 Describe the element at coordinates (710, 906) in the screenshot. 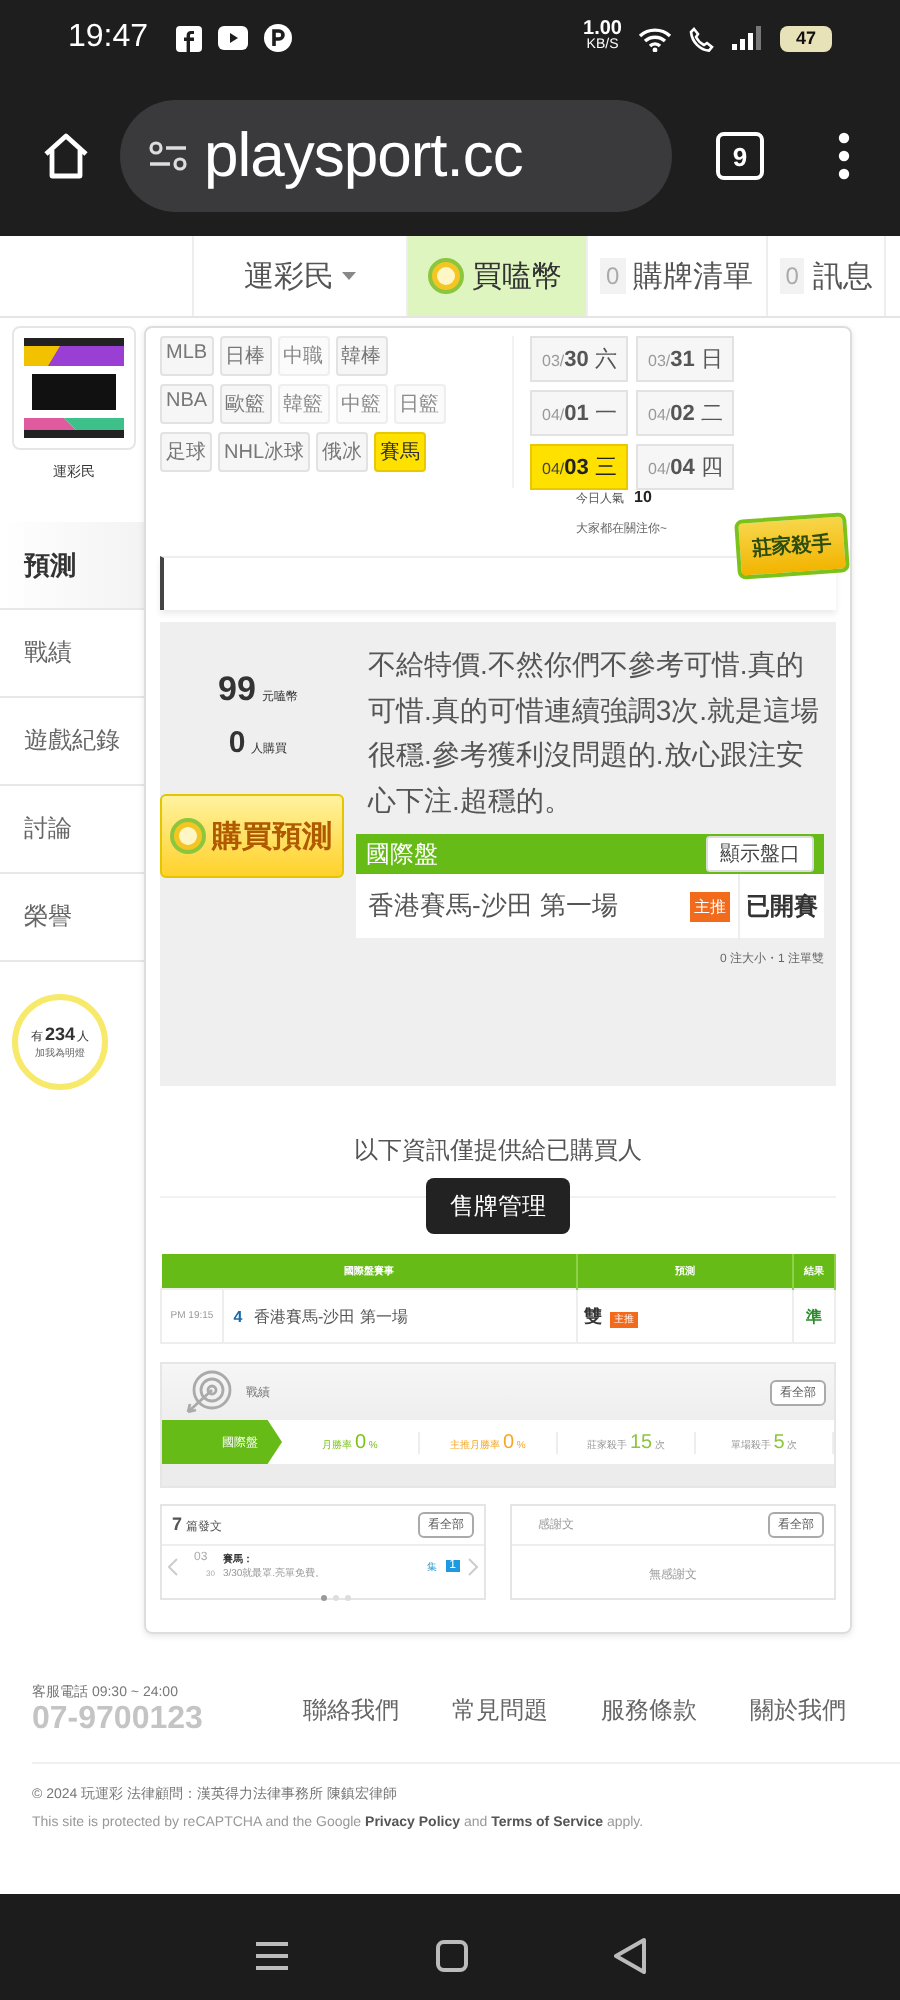

I see `main-pick-tag: 主推` at that location.